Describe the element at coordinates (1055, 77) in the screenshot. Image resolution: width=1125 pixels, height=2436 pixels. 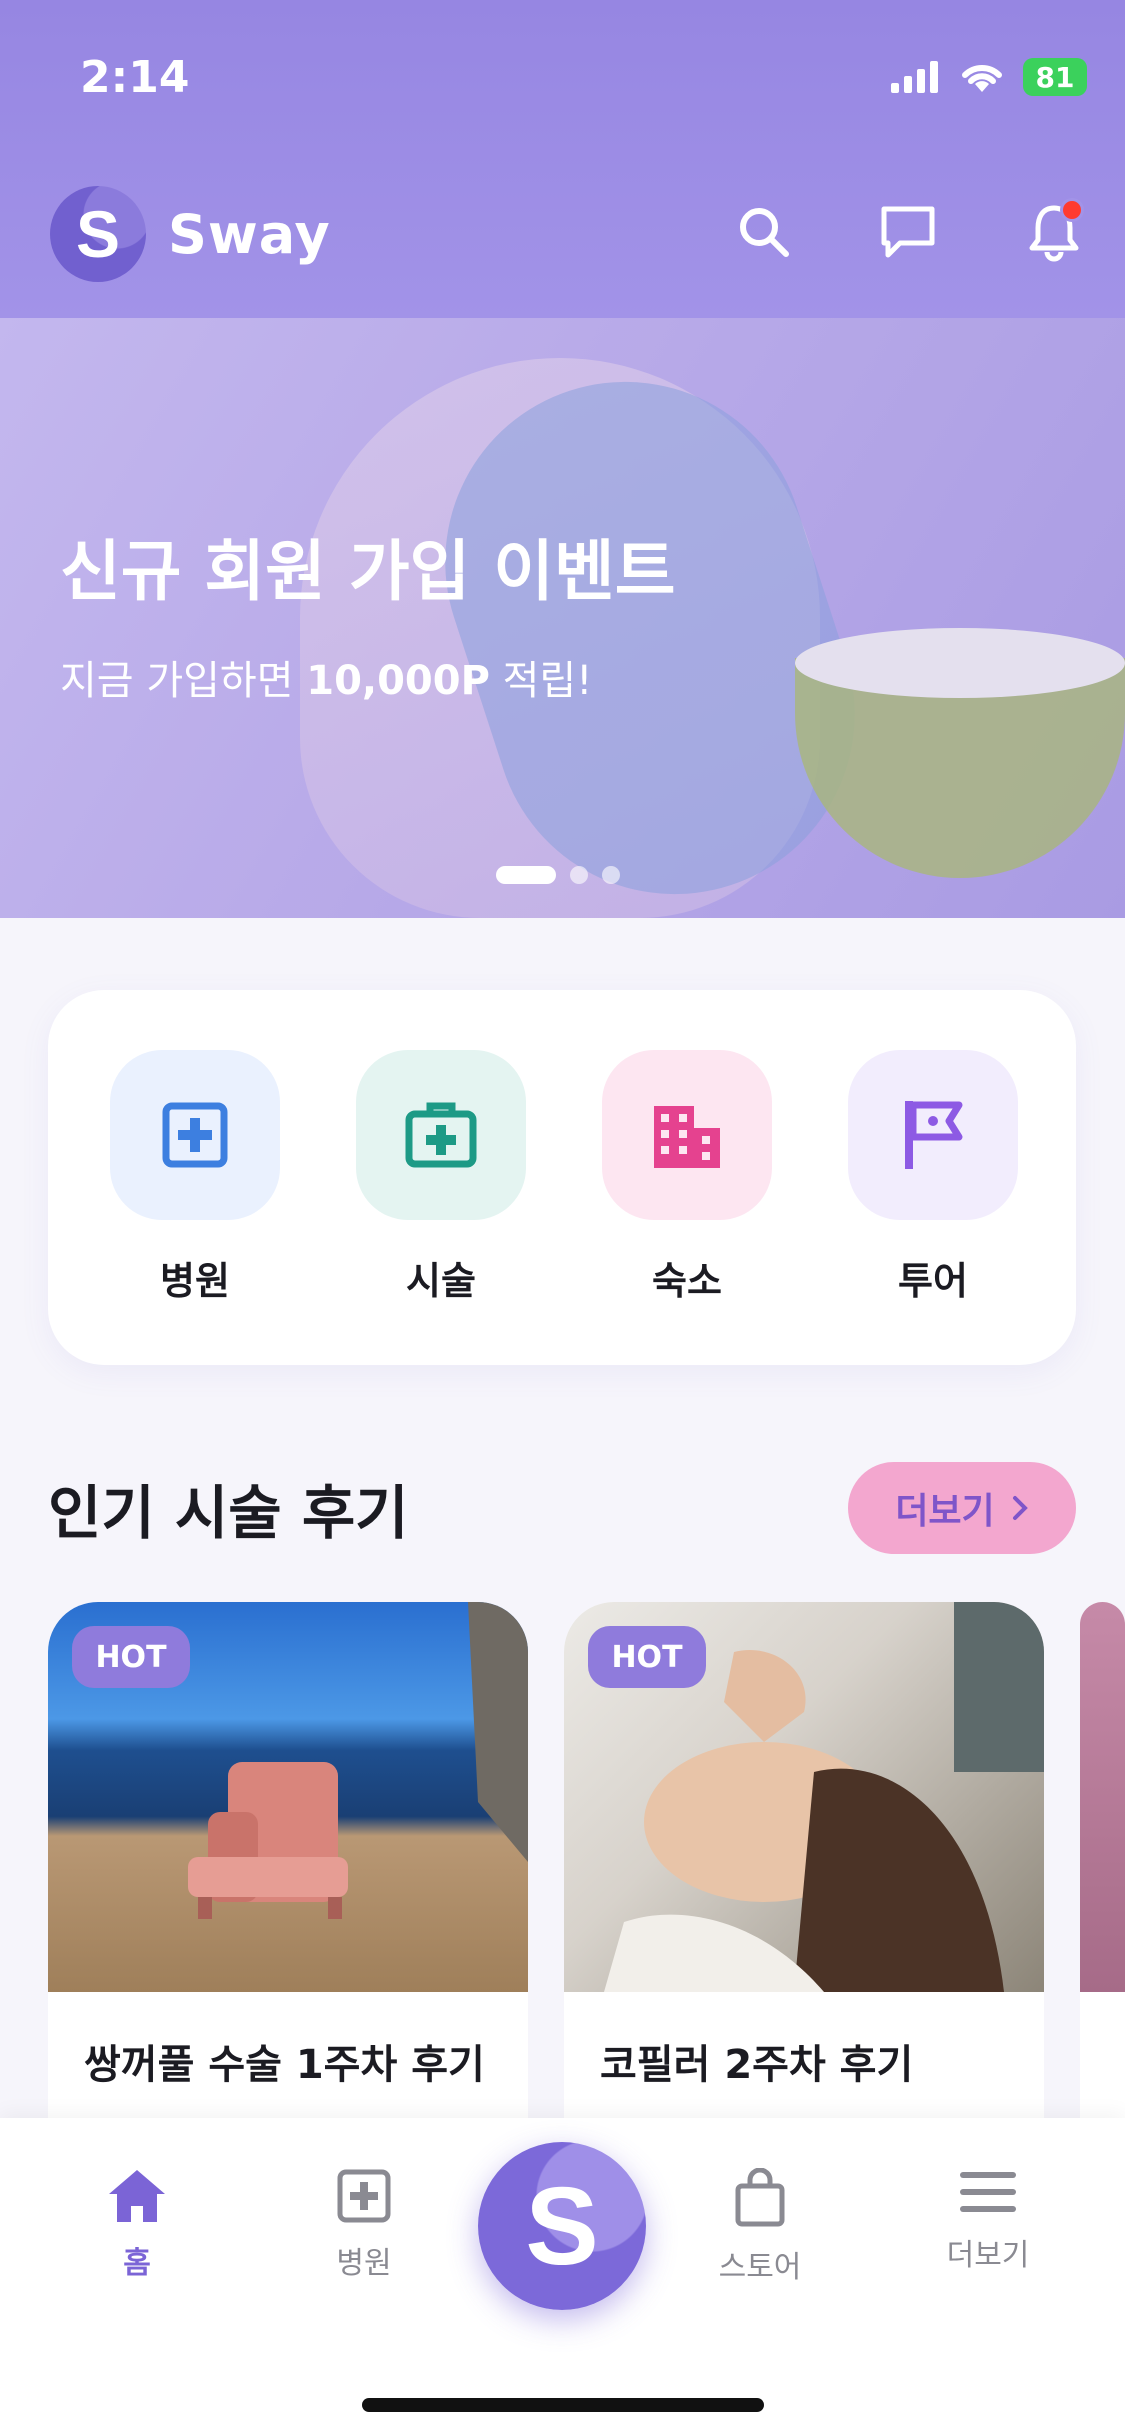
I see `battery-indicator: 81` at that location.